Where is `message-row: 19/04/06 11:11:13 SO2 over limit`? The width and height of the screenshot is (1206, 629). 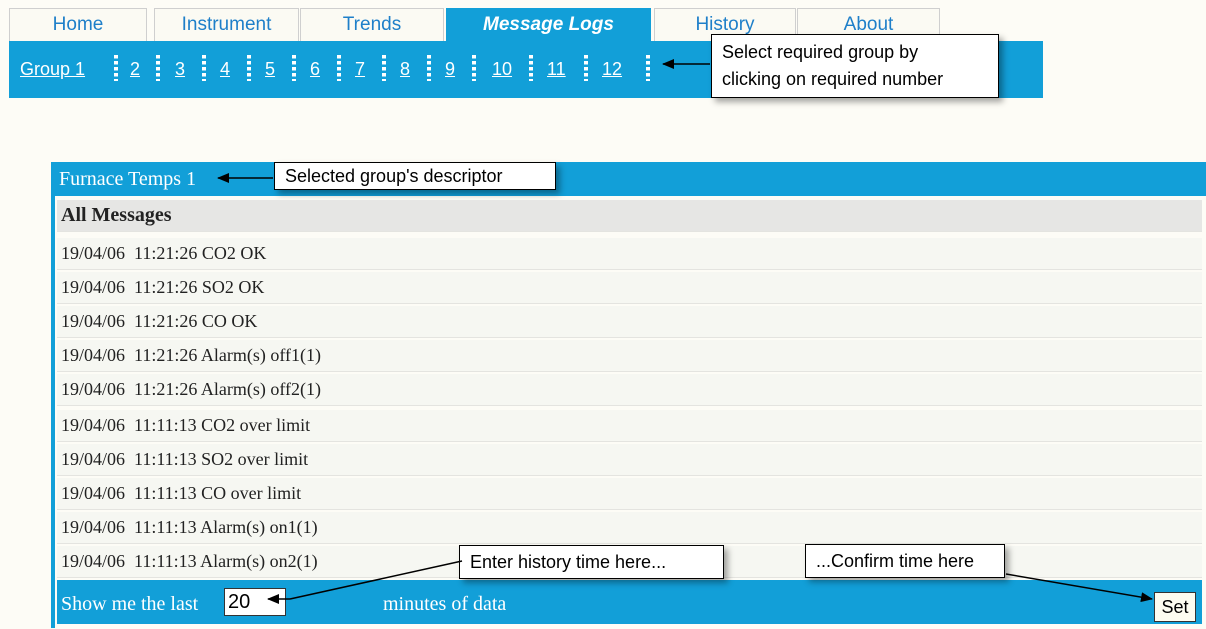
message-row: 19/04/06 11:11:13 SO2 over limit is located at coordinates (629, 460).